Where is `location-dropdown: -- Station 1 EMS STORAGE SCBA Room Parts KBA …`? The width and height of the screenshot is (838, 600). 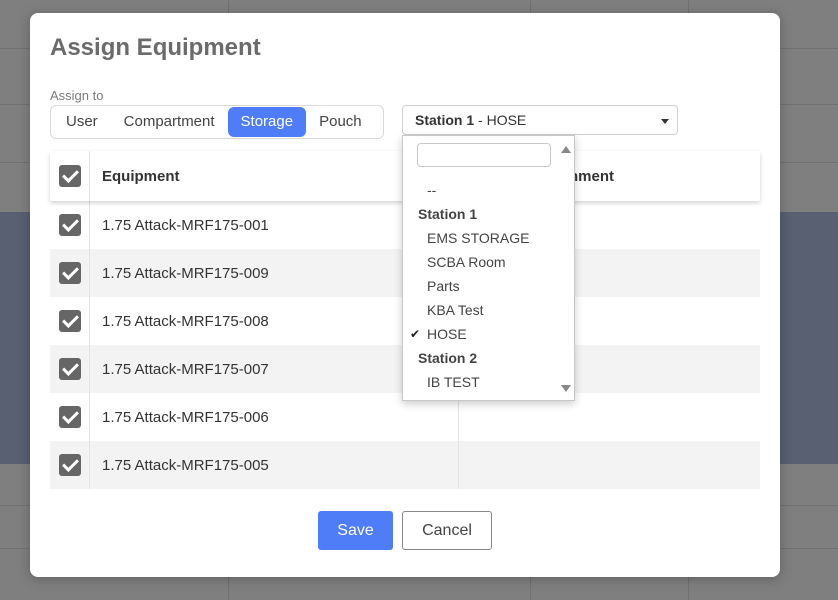
location-dropdown: -- Station 1 EMS STORAGE SCBA Room Parts KBA … is located at coordinates (488, 268).